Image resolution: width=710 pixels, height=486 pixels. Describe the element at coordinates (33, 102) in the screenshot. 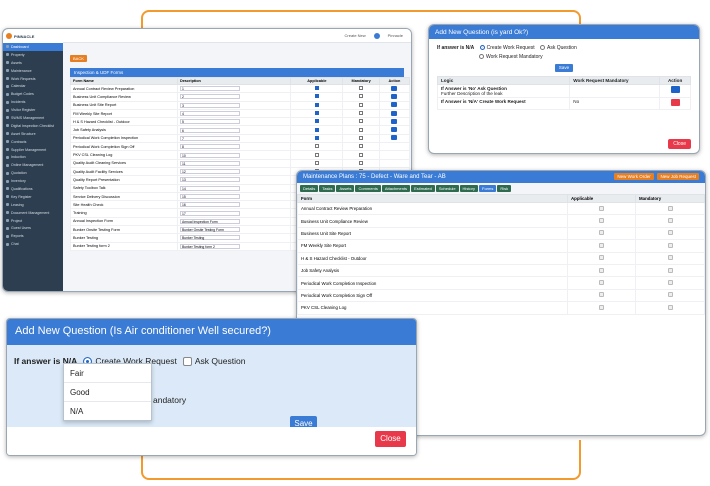

I see `sidebar-item: Incidents` at that location.